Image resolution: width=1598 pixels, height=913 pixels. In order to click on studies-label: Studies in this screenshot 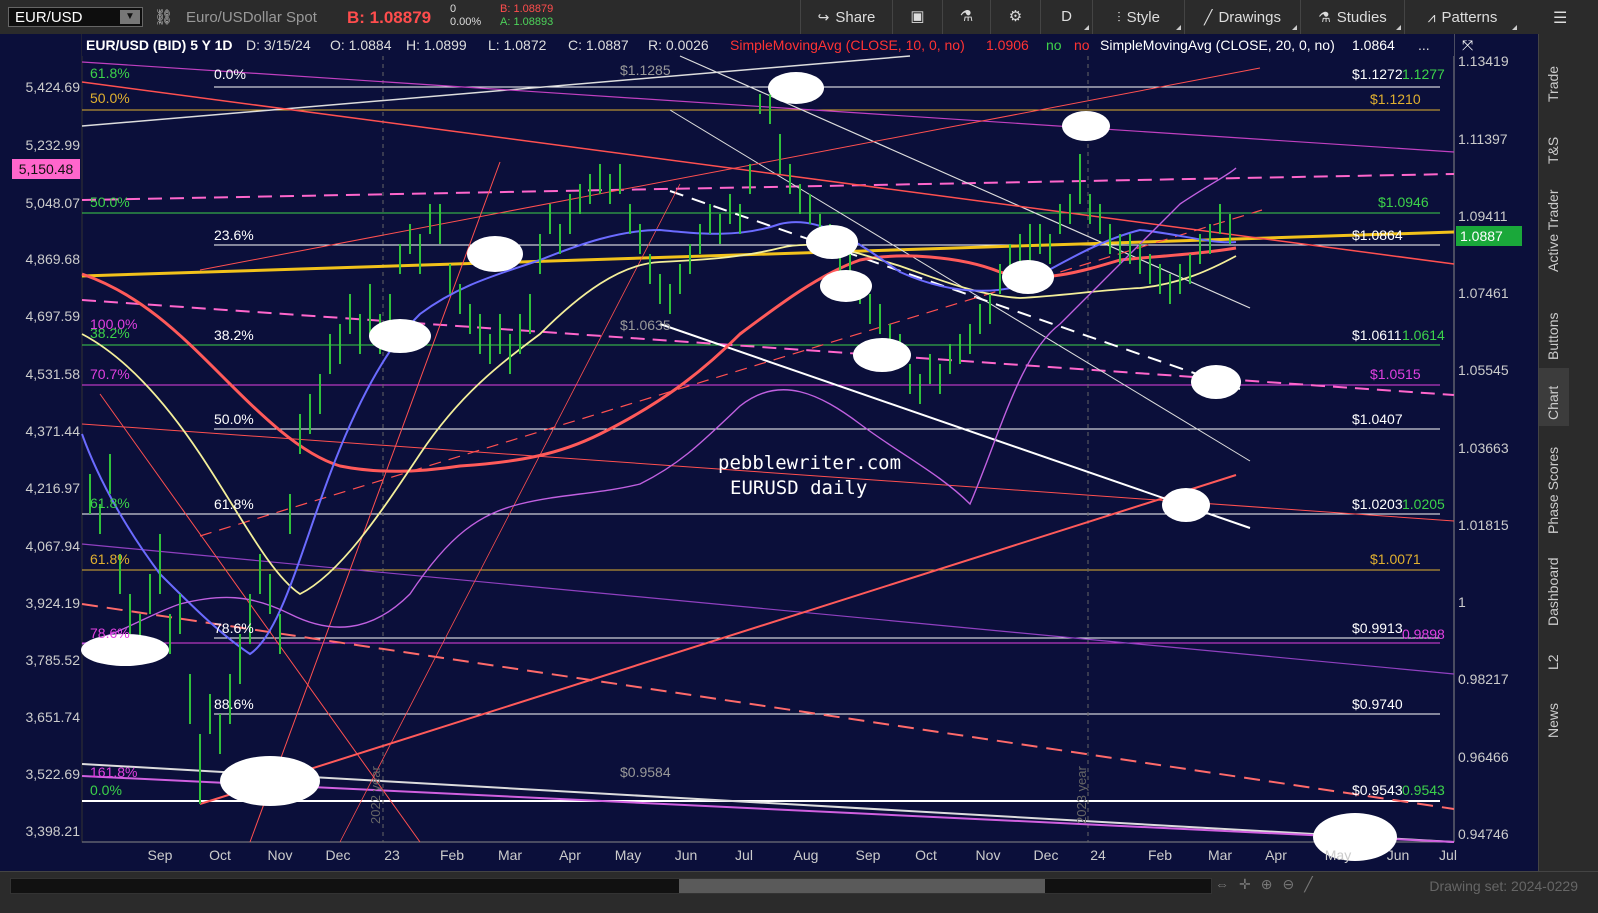, I will do `click(1361, 17)`.